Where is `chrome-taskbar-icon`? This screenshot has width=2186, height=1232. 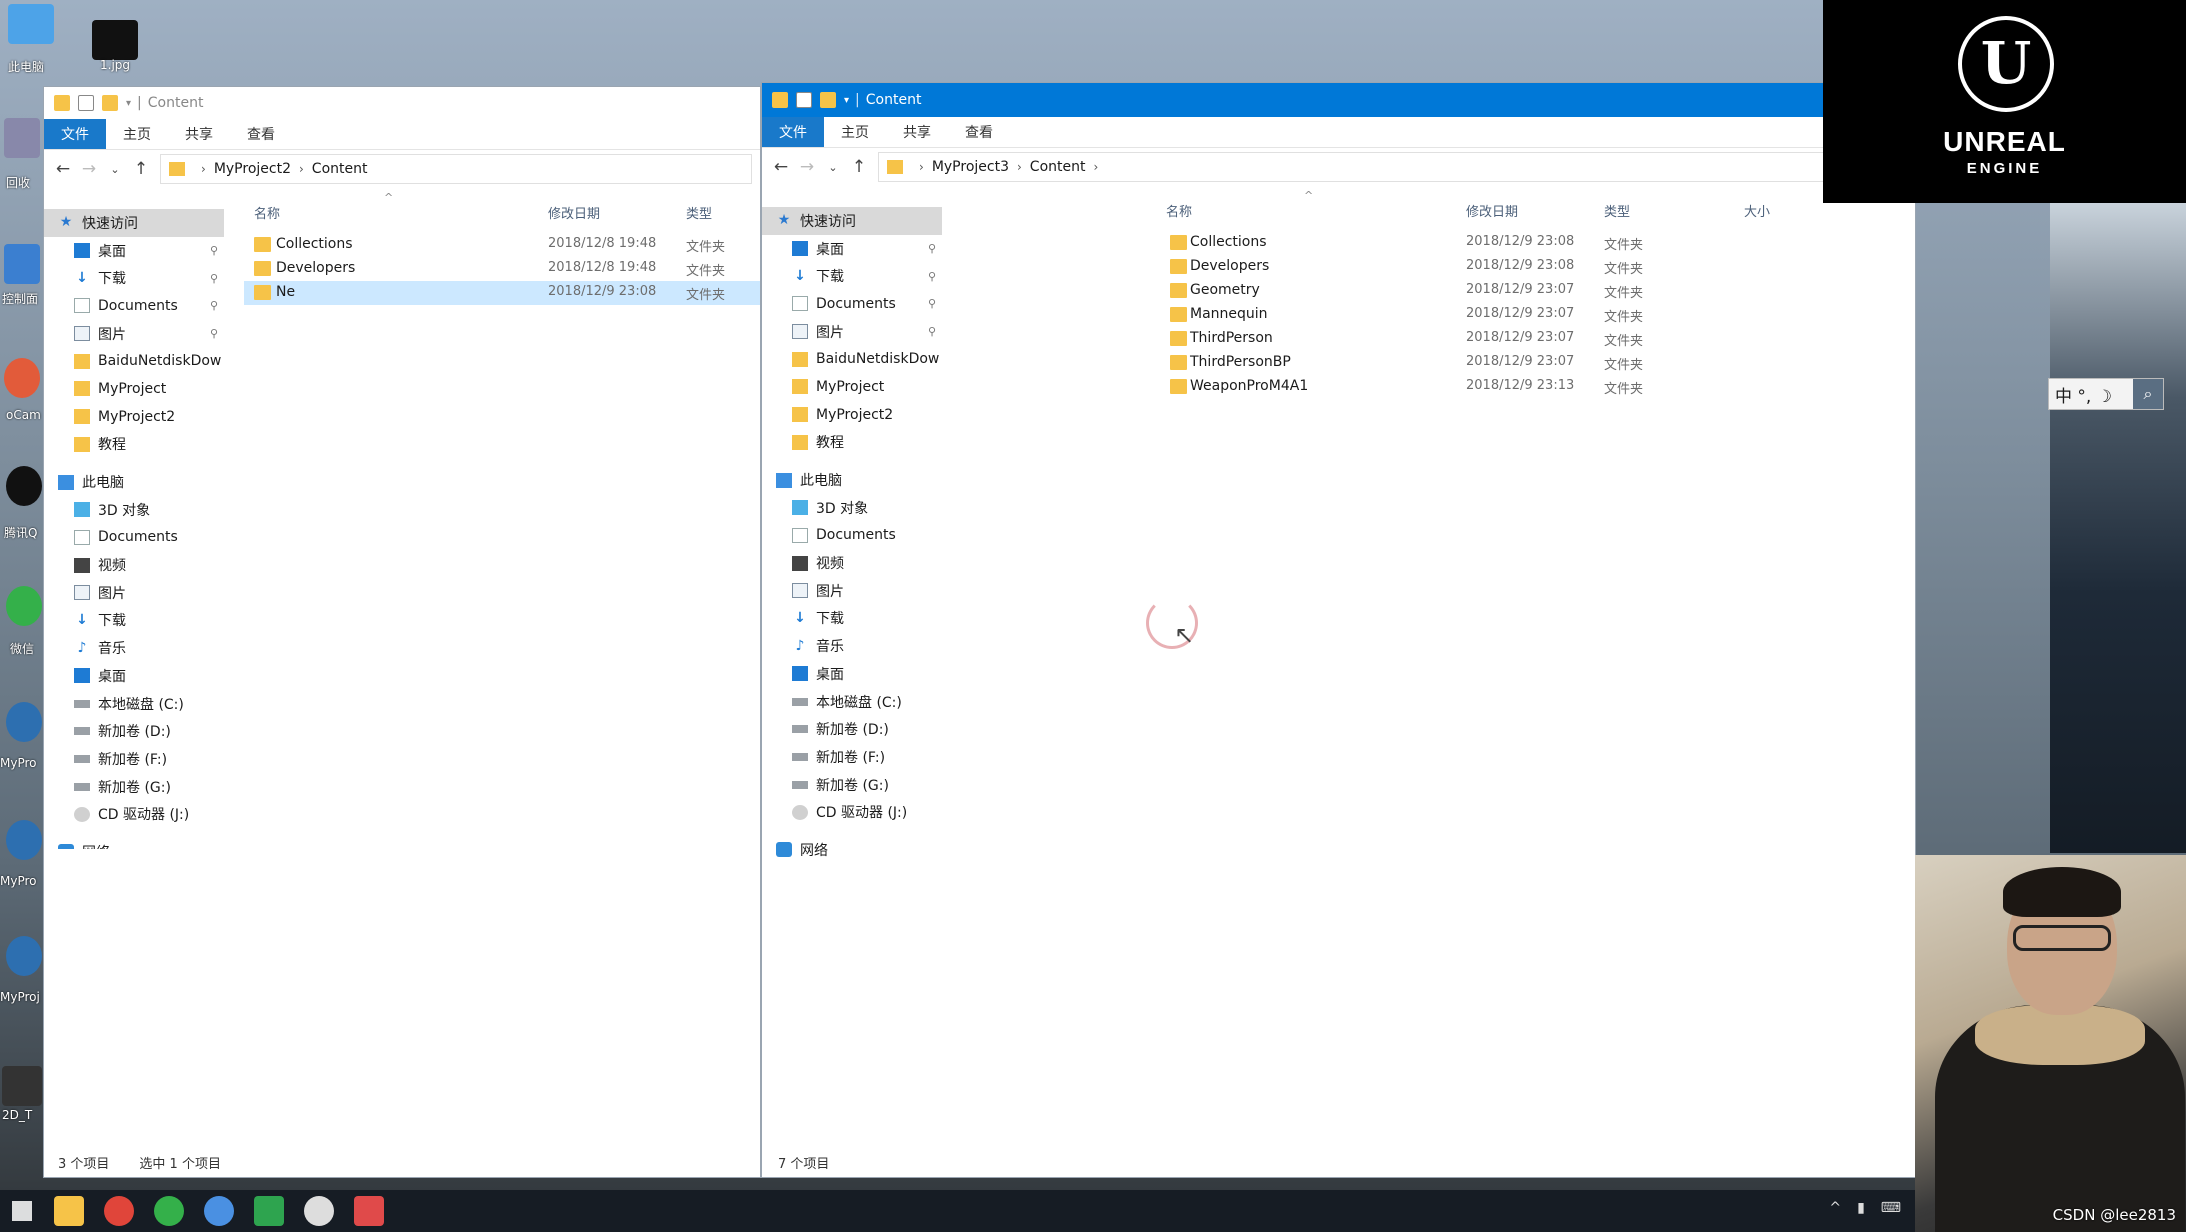 chrome-taskbar-icon is located at coordinates (119, 1211).